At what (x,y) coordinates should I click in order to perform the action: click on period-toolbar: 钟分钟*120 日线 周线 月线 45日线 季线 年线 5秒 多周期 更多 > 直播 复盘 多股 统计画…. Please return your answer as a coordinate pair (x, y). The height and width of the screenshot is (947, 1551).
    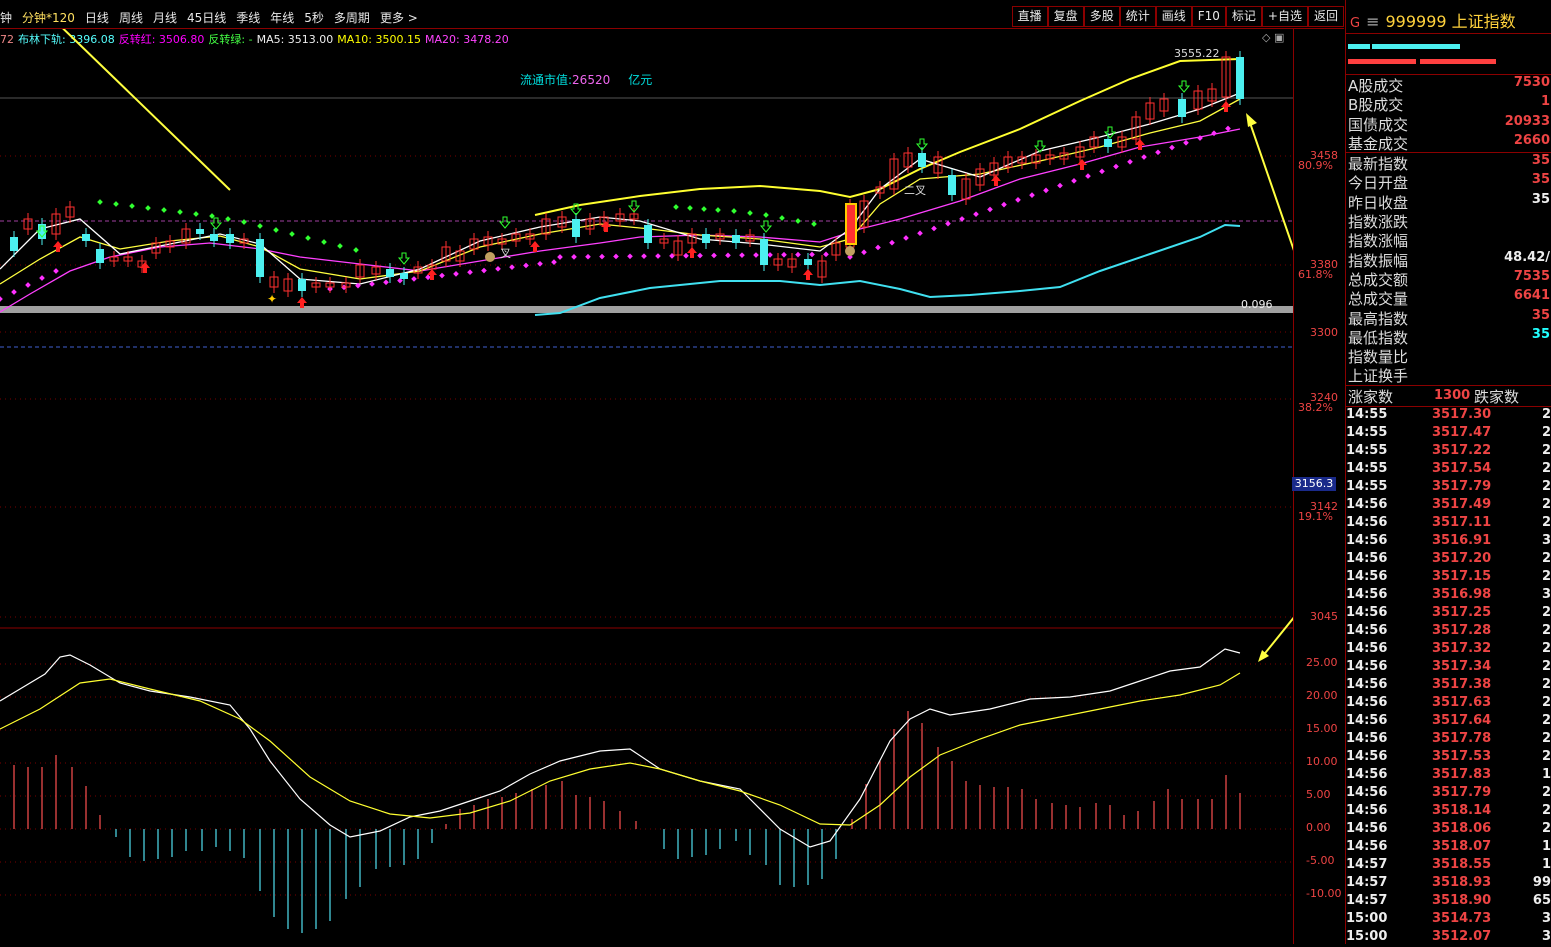
    Looking at the image, I should click on (672, 17).